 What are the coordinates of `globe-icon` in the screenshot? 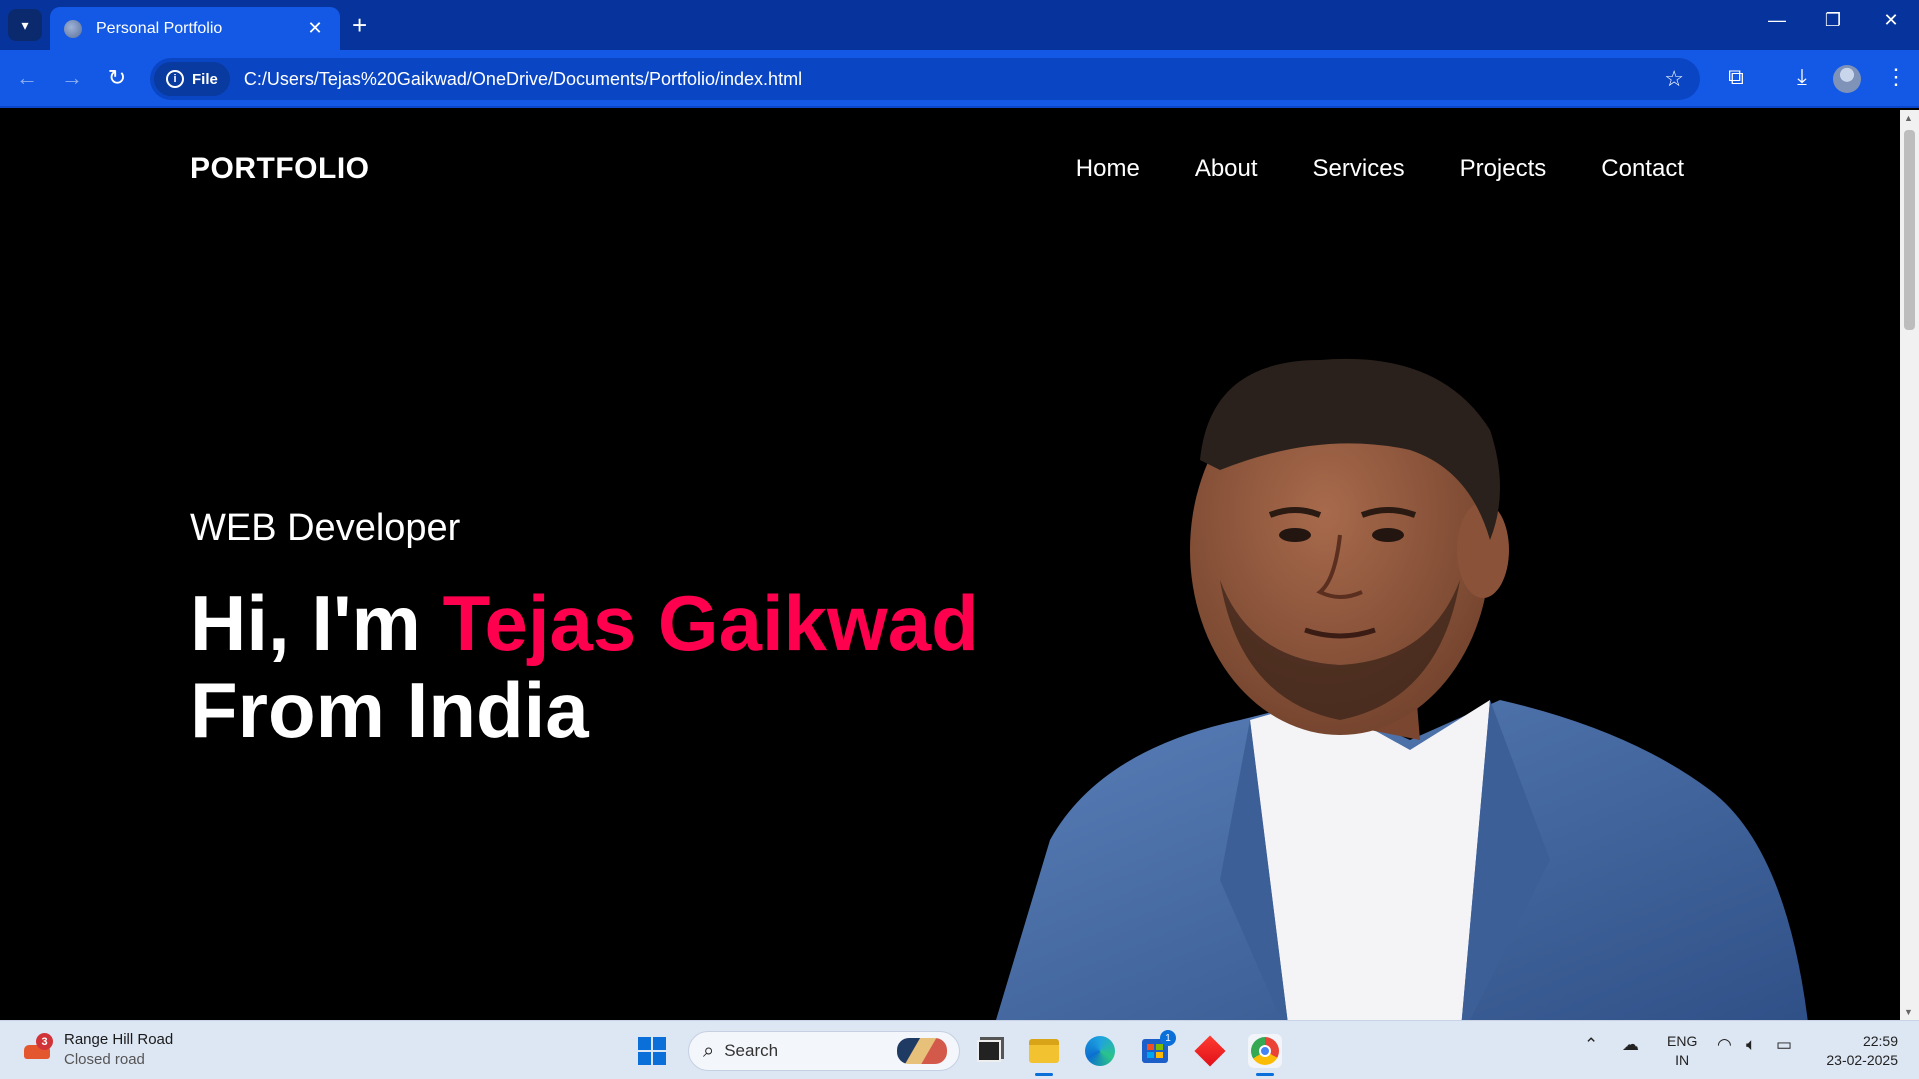 It's located at (73, 28).